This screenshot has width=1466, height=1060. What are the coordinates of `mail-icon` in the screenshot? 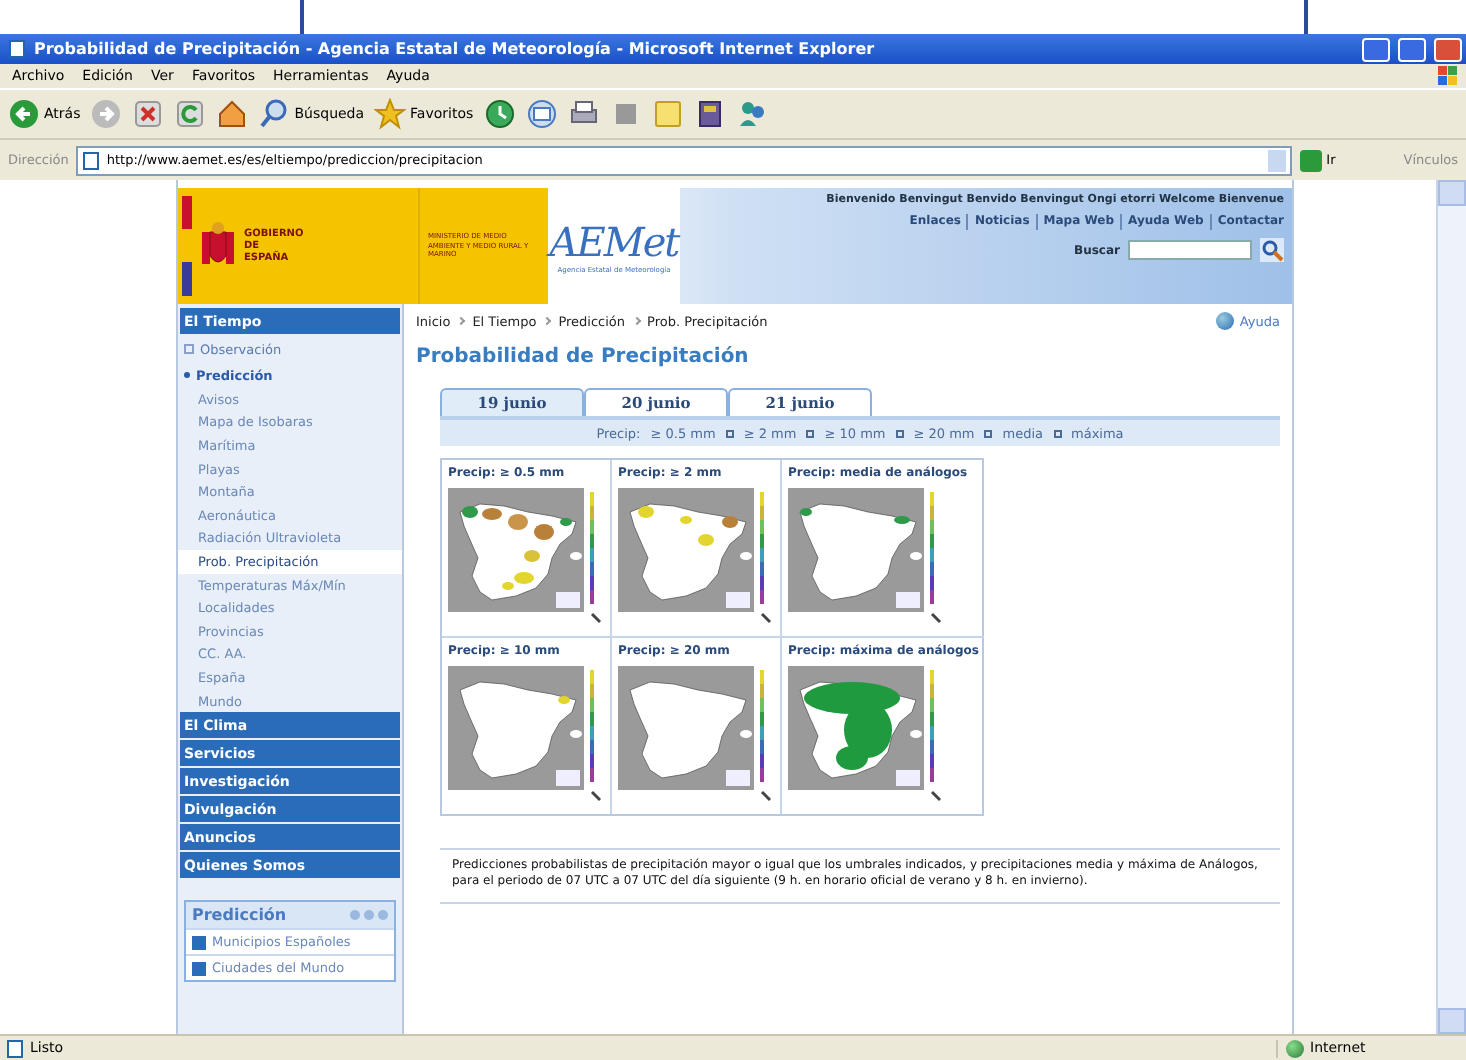 It's located at (541, 114).